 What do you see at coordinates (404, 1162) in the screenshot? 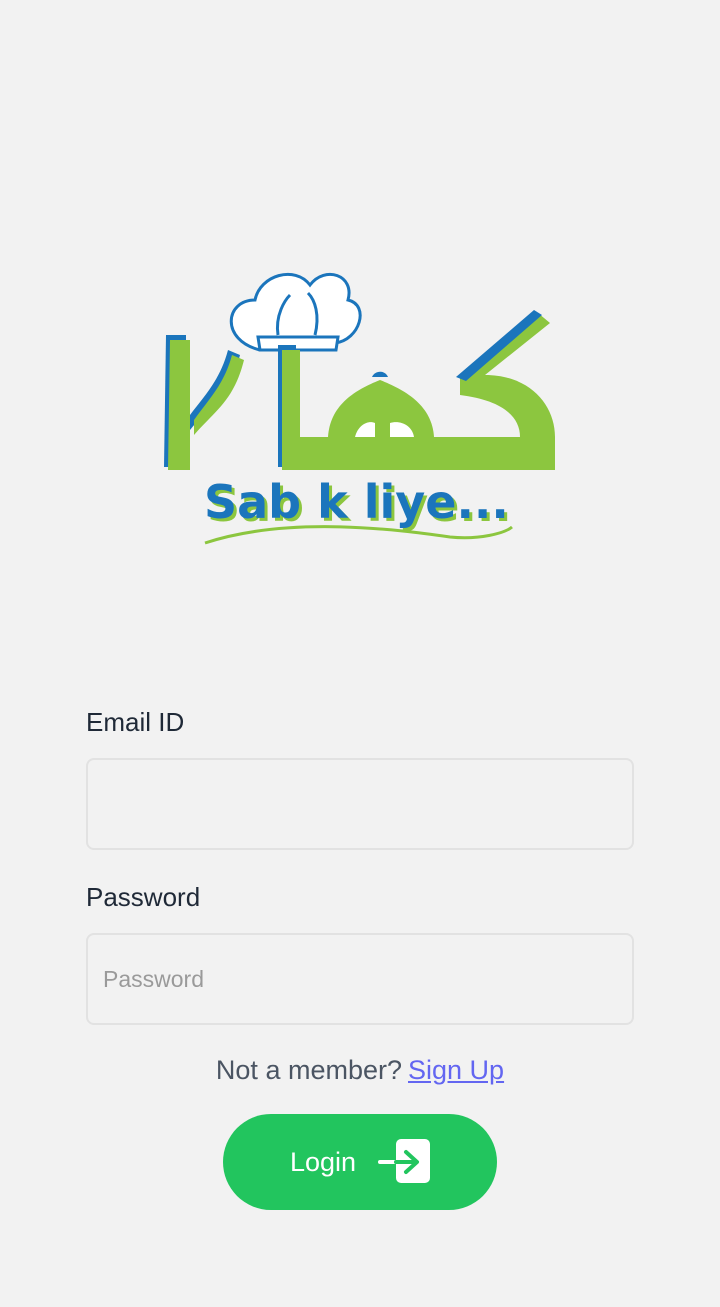
I see `login-arrow-icon` at bounding box center [404, 1162].